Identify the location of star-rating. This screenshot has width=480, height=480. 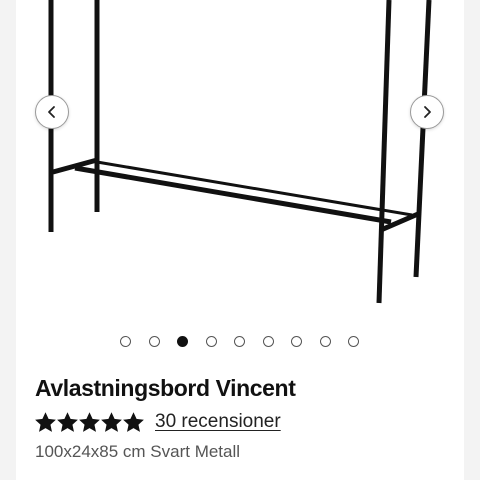
(90, 422).